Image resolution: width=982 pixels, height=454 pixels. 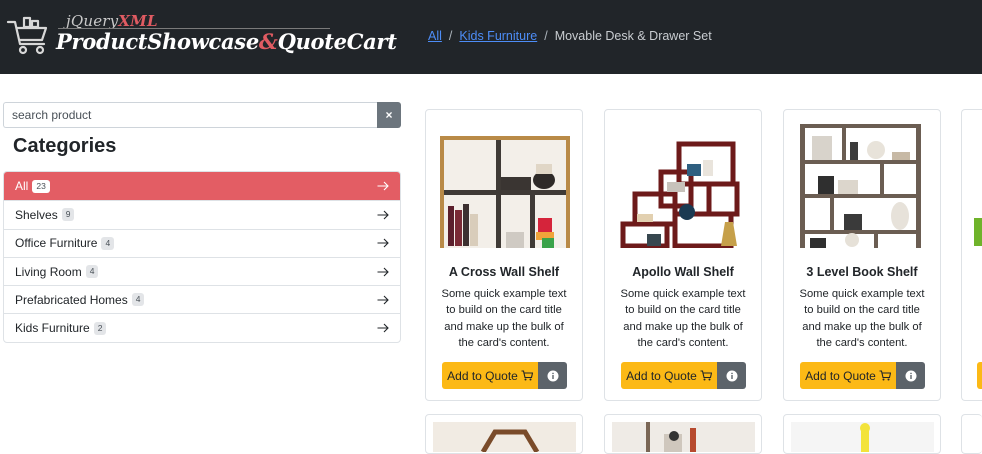 What do you see at coordinates (633, 36) in the screenshot?
I see `breadcrumb-current: Movable Desk & Drawer Set` at bounding box center [633, 36].